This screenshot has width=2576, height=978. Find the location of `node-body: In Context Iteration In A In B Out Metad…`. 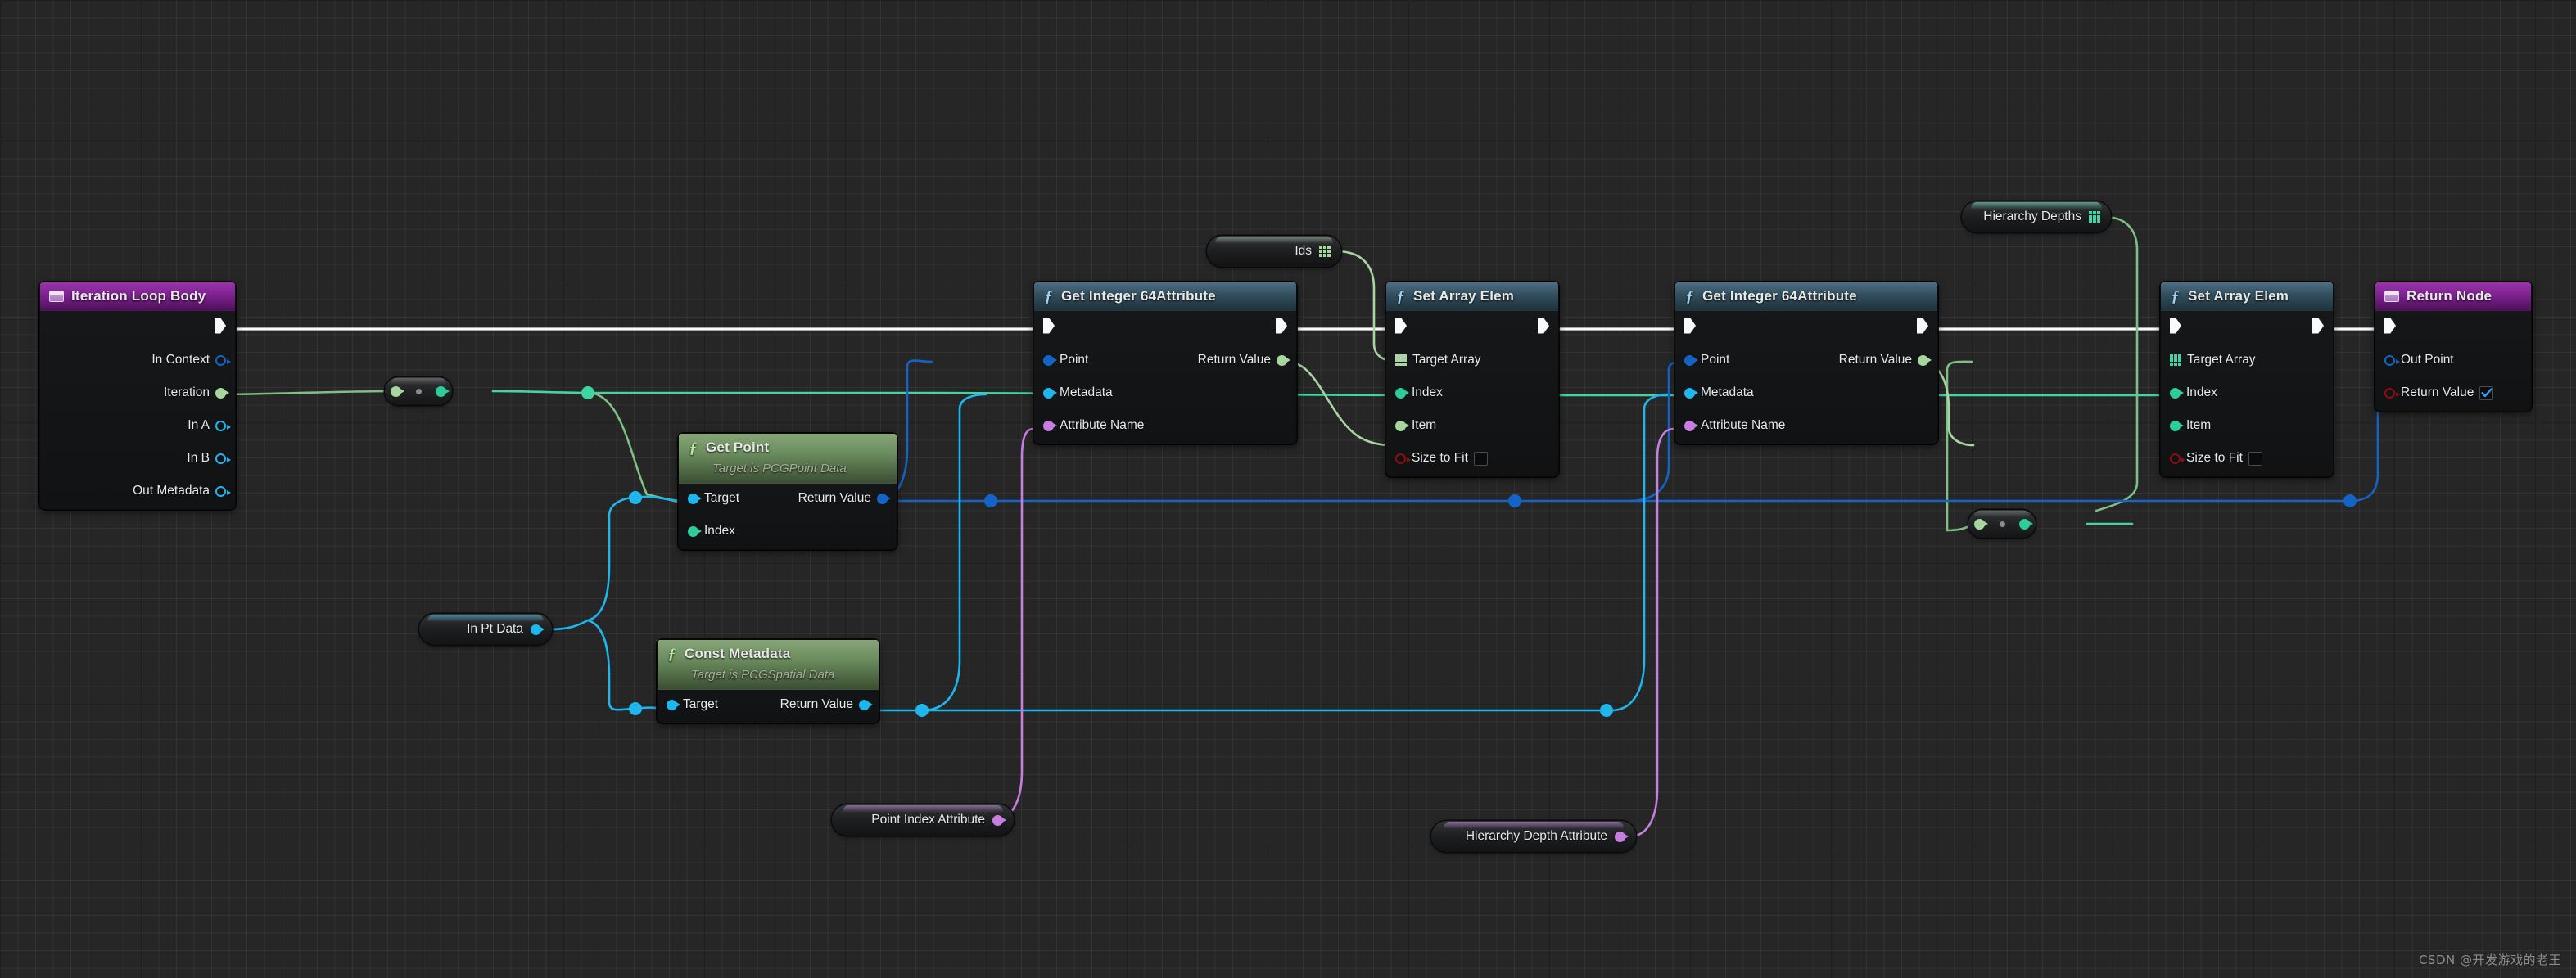

node-body: In Context Iteration In A In B Out Metad… is located at coordinates (137, 410).